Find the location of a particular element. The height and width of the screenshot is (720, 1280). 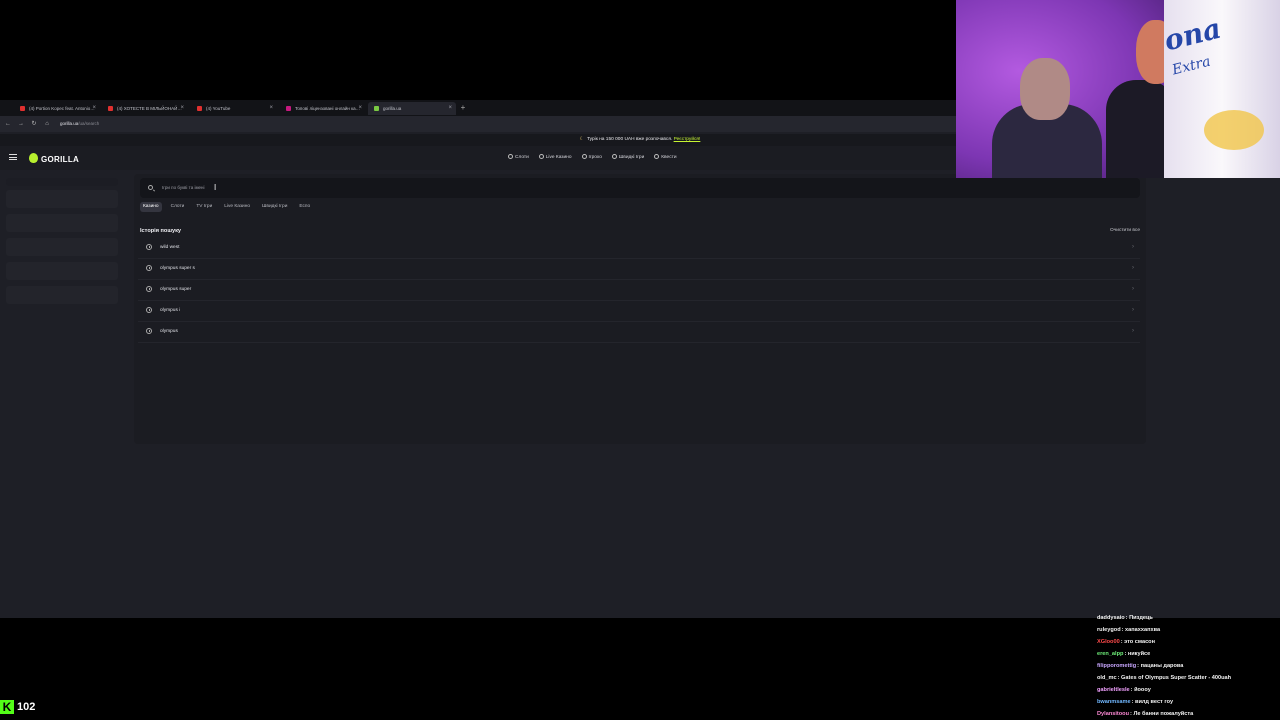

igroho-icon is located at coordinates (584, 156).